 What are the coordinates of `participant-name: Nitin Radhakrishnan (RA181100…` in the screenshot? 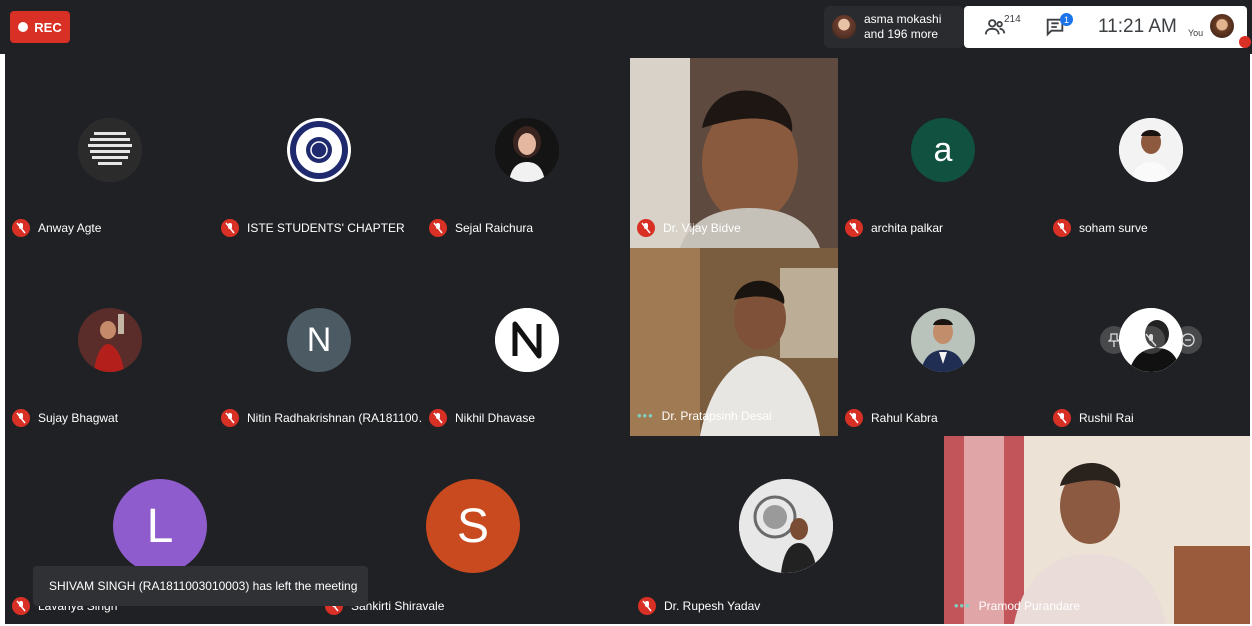 It's located at (334, 418).